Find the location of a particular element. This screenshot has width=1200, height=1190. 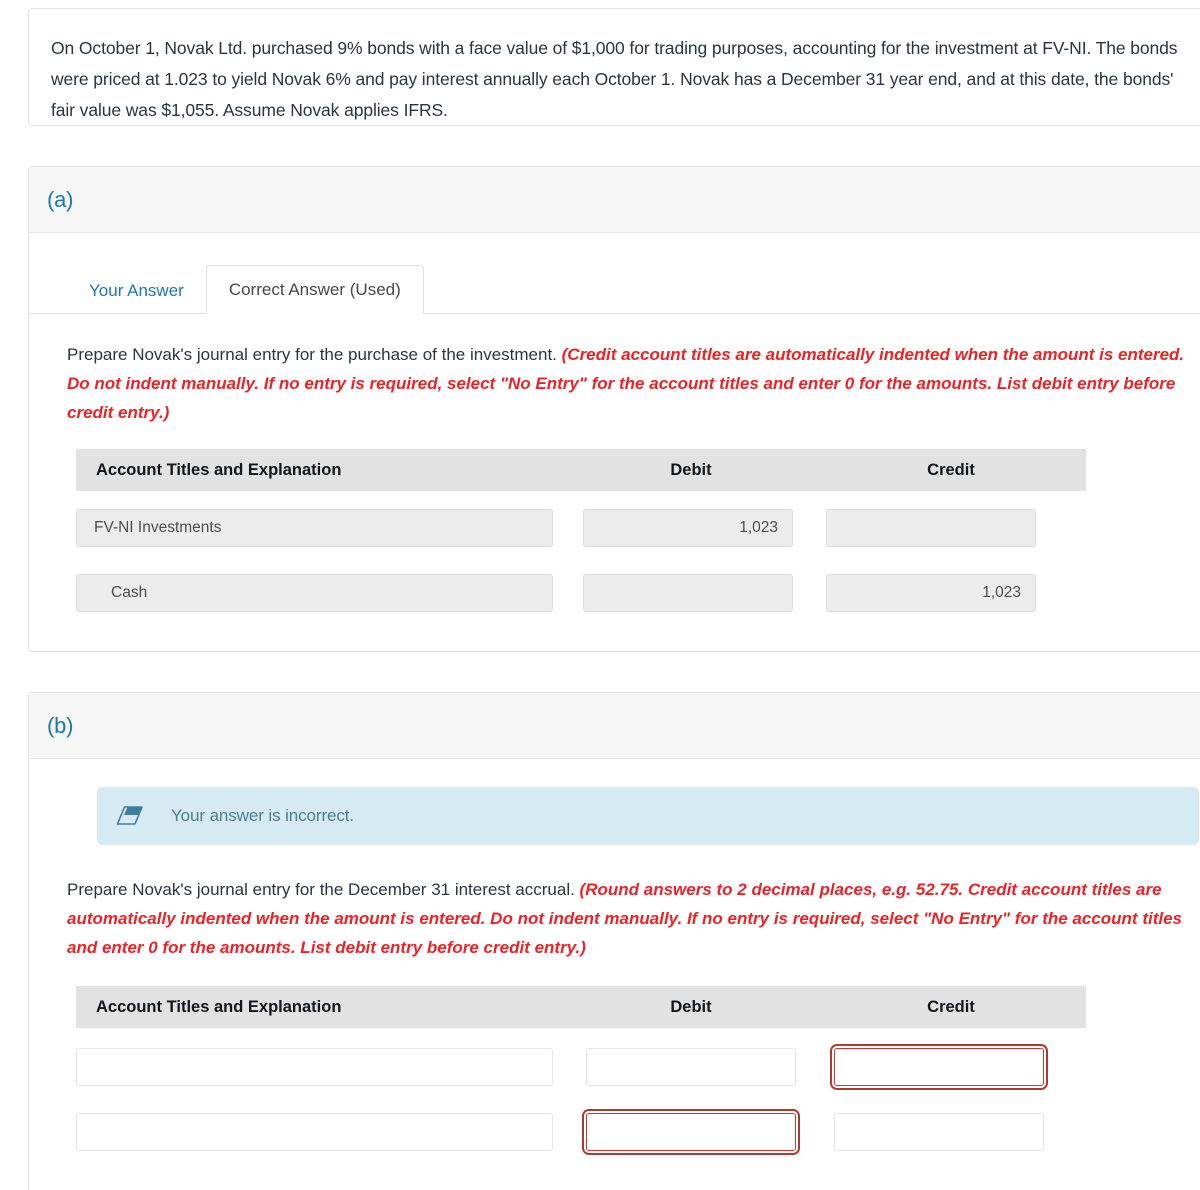

part-a-header: (a) is located at coordinates (614, 200).